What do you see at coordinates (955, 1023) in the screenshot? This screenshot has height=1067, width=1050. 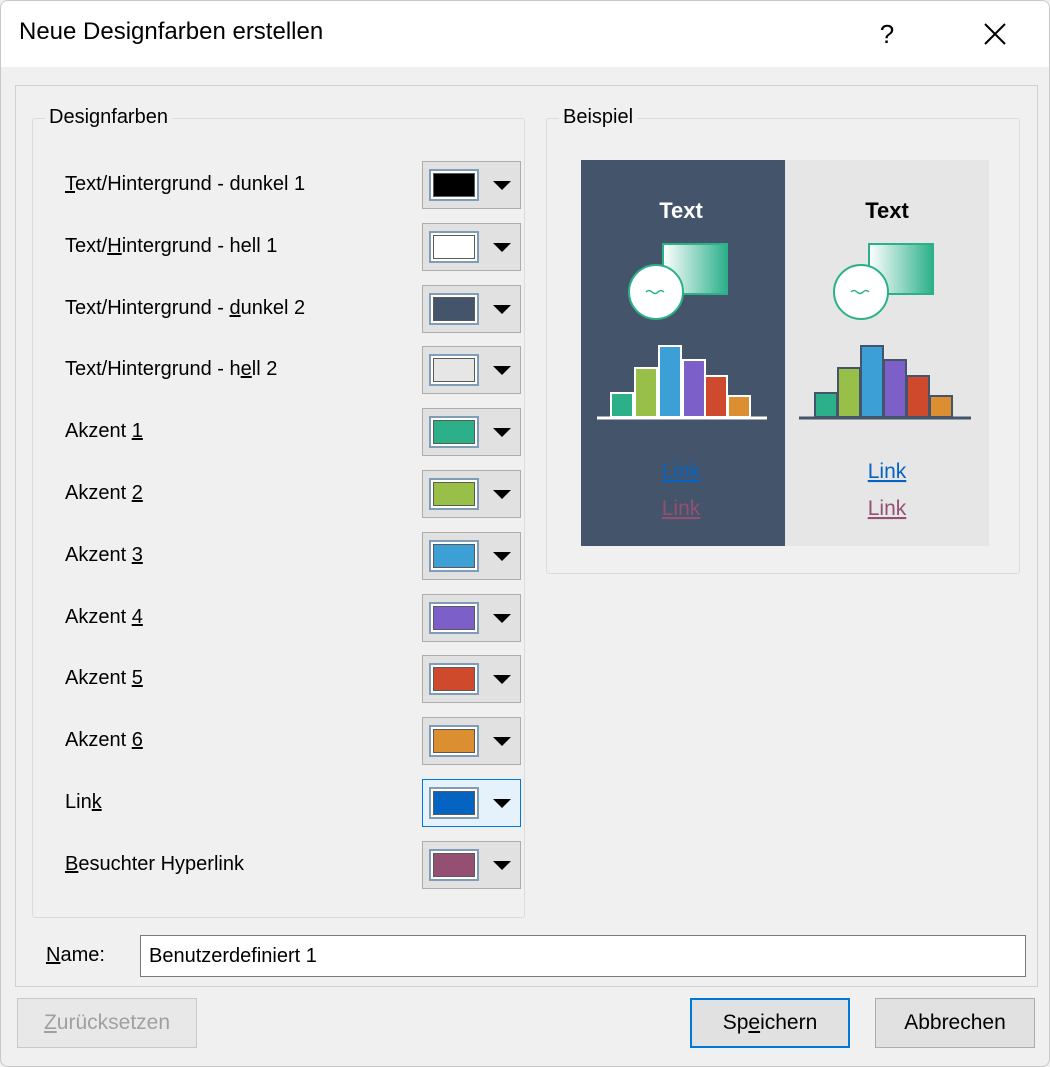 I see `cancel-button: Abbrechen` at bounding box center [955, 1023].